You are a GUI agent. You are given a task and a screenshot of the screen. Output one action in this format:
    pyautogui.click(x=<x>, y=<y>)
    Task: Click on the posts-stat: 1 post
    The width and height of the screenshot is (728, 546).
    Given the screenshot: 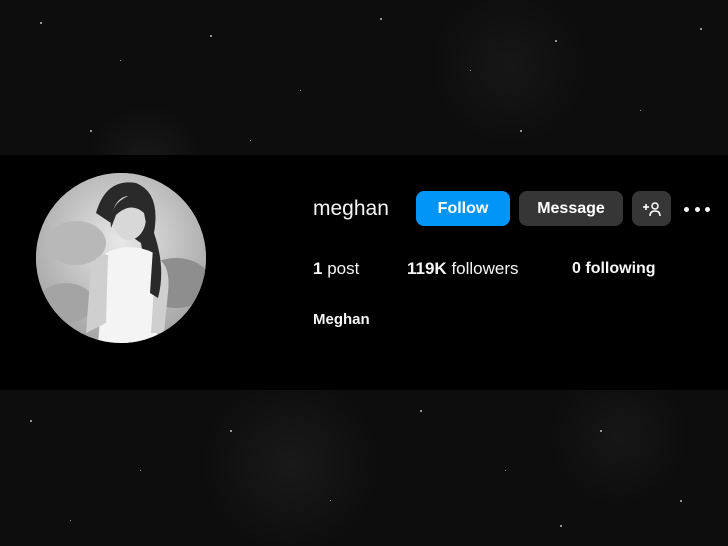 What is the action you would take?
    pyautogui.click(x=336, y=269)
    